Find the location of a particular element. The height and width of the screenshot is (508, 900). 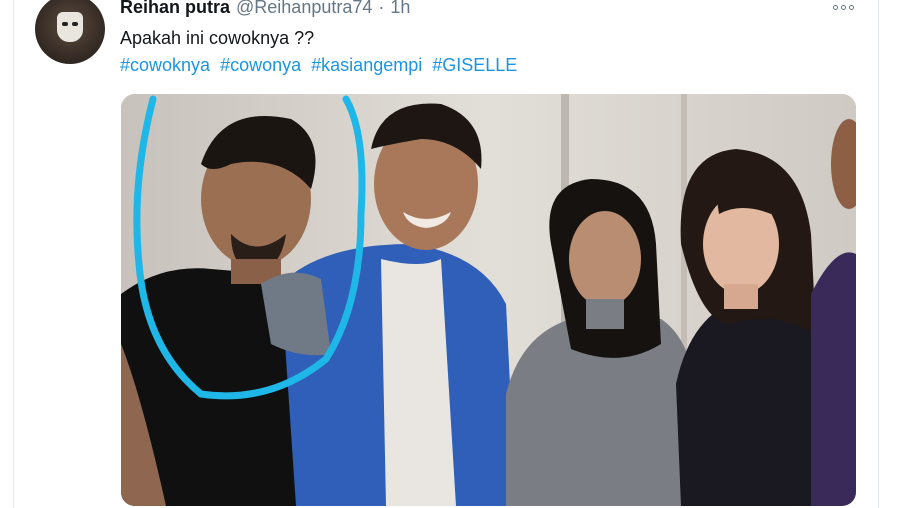

hashtag-link: #cowonya is located at coordinates (260, 65).